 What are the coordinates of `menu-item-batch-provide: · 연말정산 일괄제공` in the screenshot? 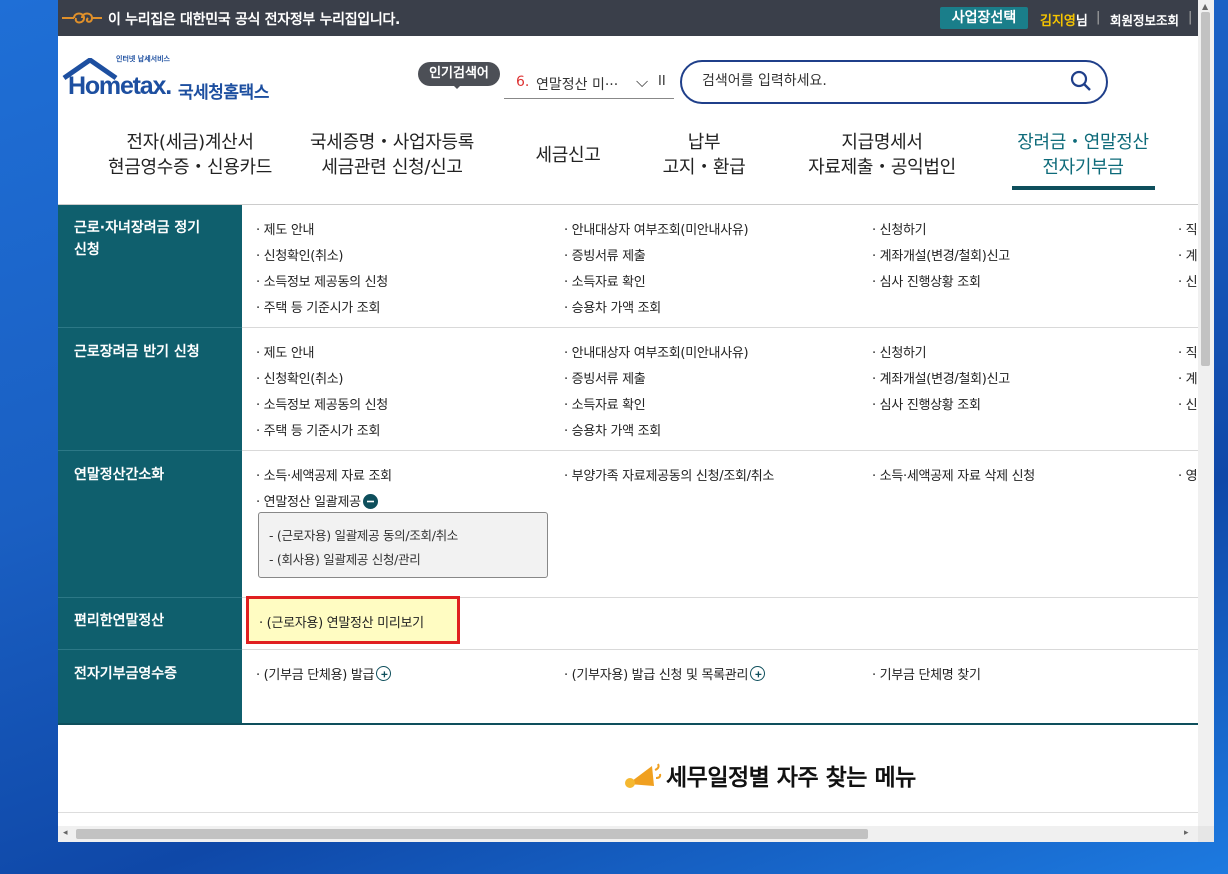 It's located at (317, 500).